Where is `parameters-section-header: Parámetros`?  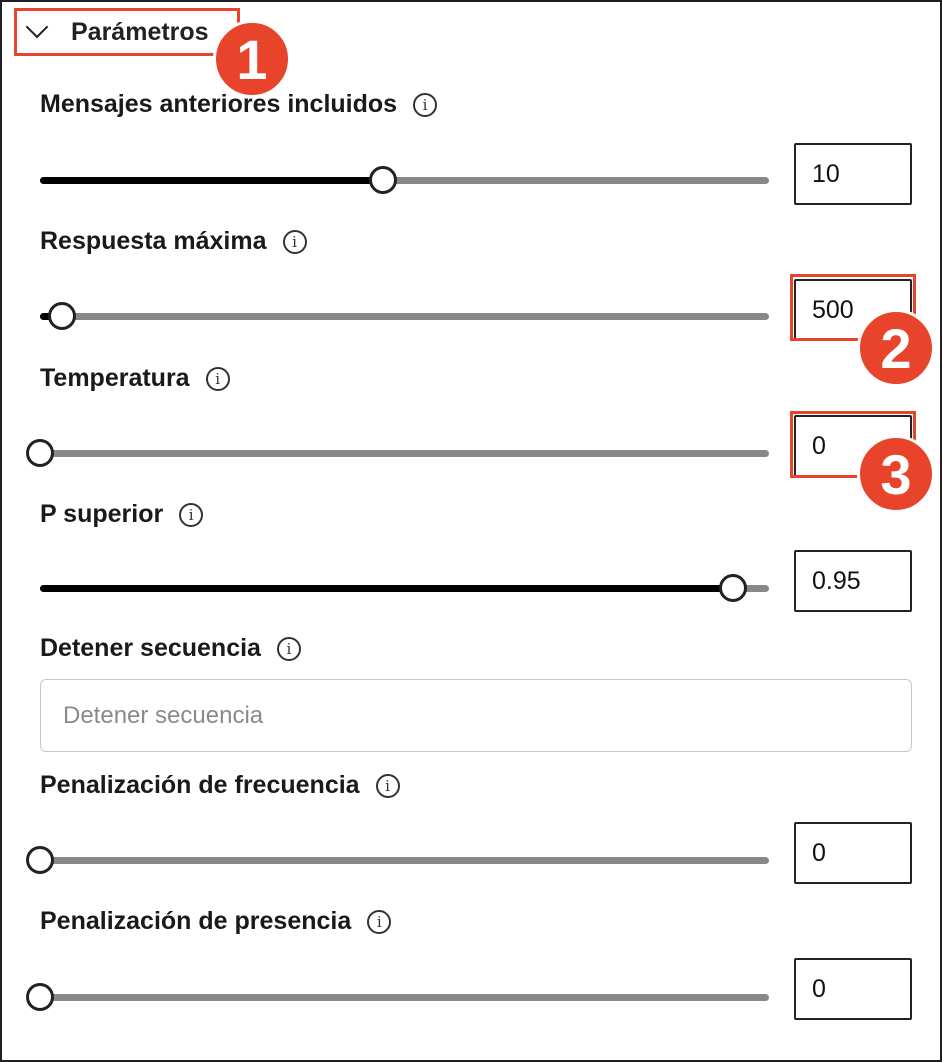 parameters-section-header: Parámetros is located at coordinates (127, 32).